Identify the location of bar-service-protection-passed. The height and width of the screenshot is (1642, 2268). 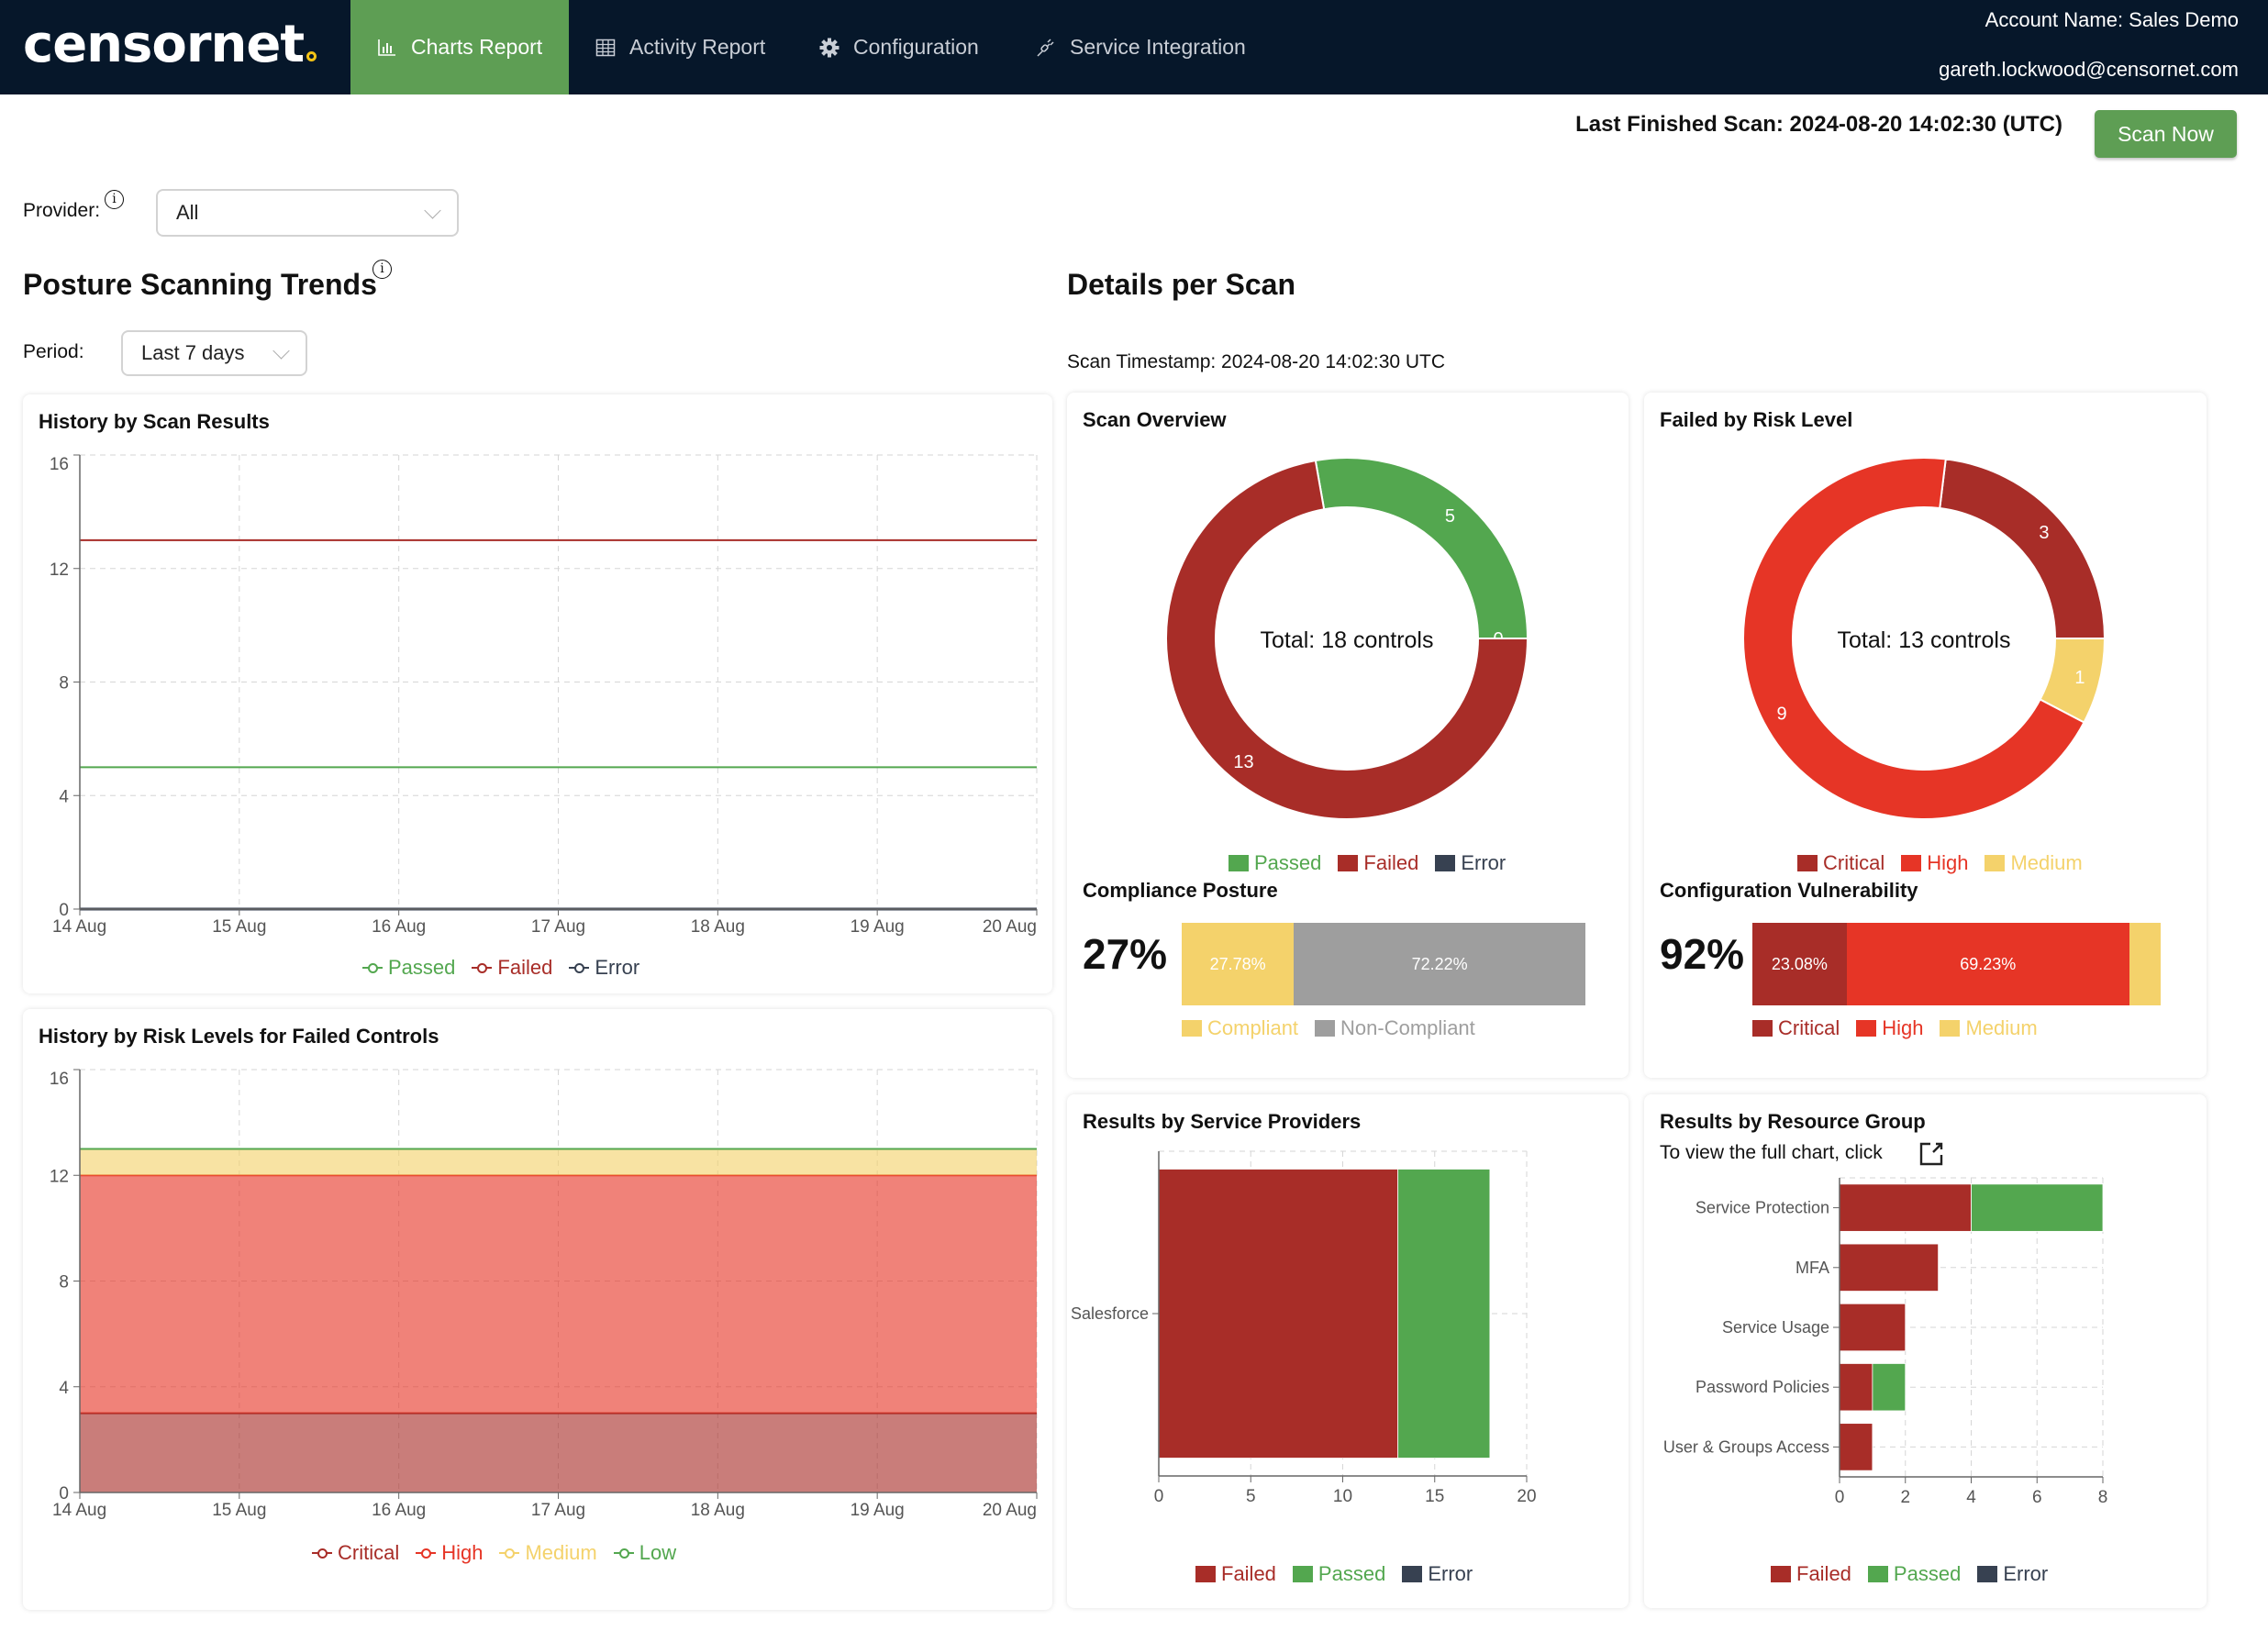
(2038, 1207).